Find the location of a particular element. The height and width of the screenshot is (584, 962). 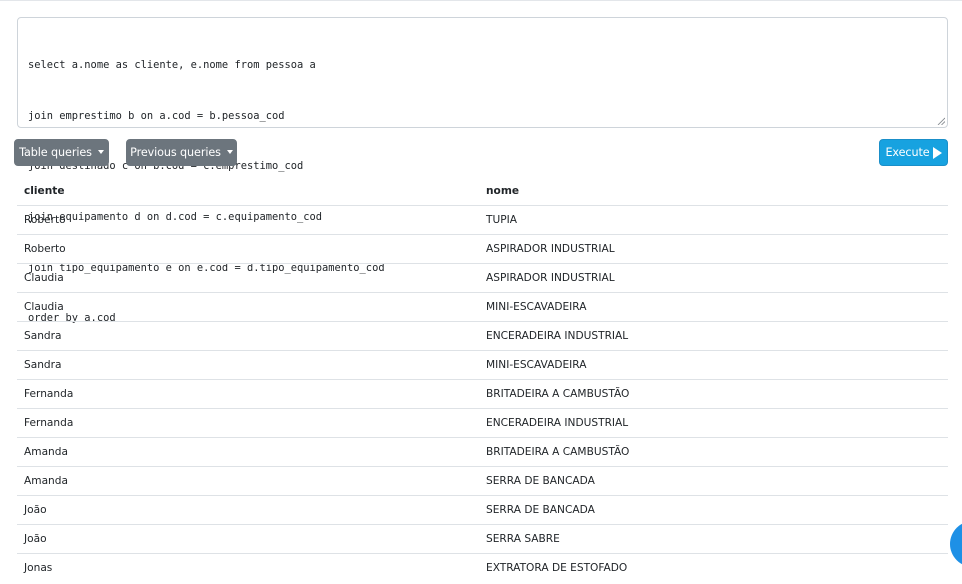

table-row: Amanda BRITADEIRA A CAMBUSTÃO is located at coordinates (482, 451).